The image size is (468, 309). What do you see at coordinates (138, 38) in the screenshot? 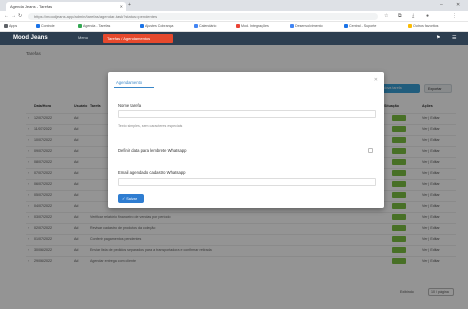
I see `nav-active-tab: Tarefas / Agendamentos` at bounding box center [138, 38].